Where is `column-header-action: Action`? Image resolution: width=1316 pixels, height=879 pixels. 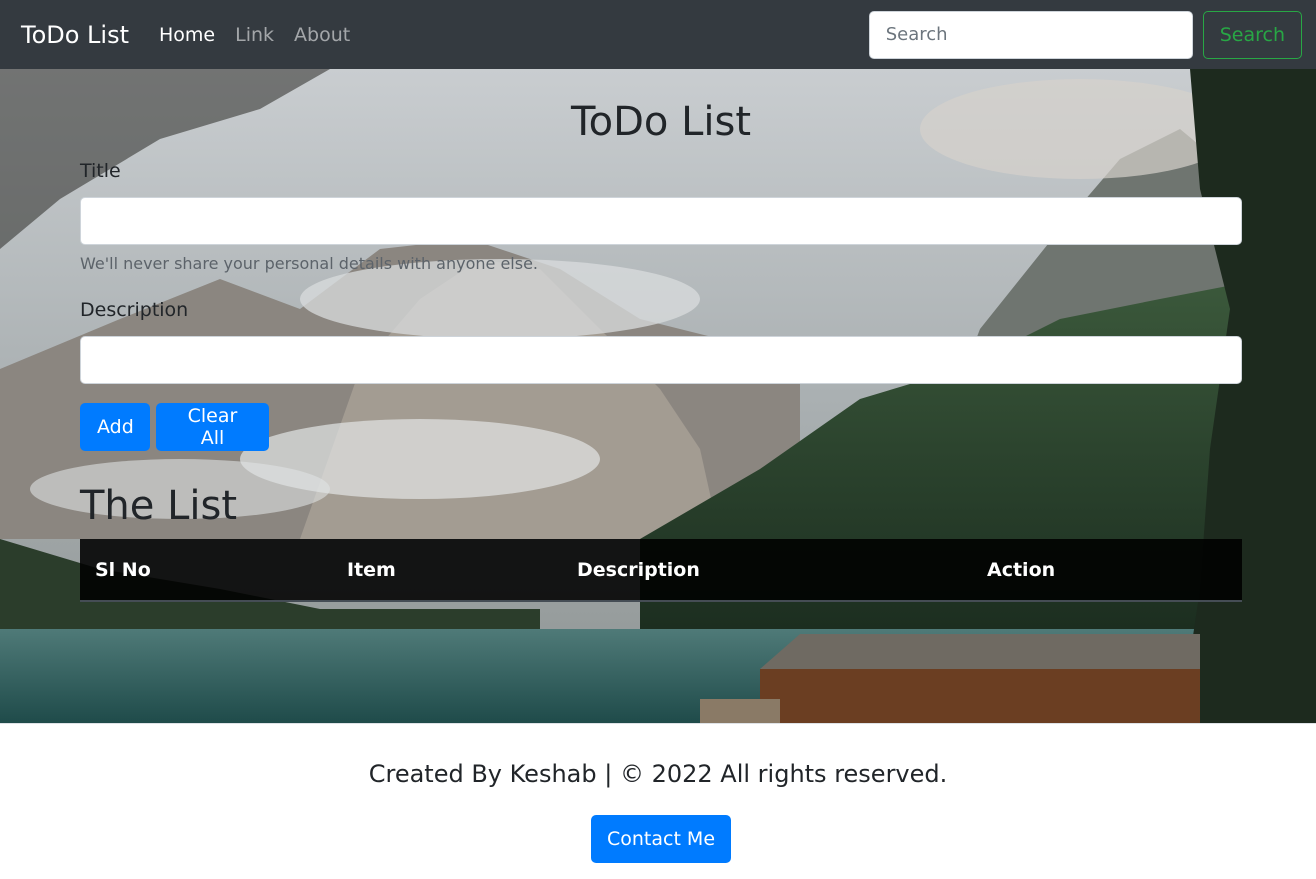 column-header-action: Action is located at coordinates (1107, 570).